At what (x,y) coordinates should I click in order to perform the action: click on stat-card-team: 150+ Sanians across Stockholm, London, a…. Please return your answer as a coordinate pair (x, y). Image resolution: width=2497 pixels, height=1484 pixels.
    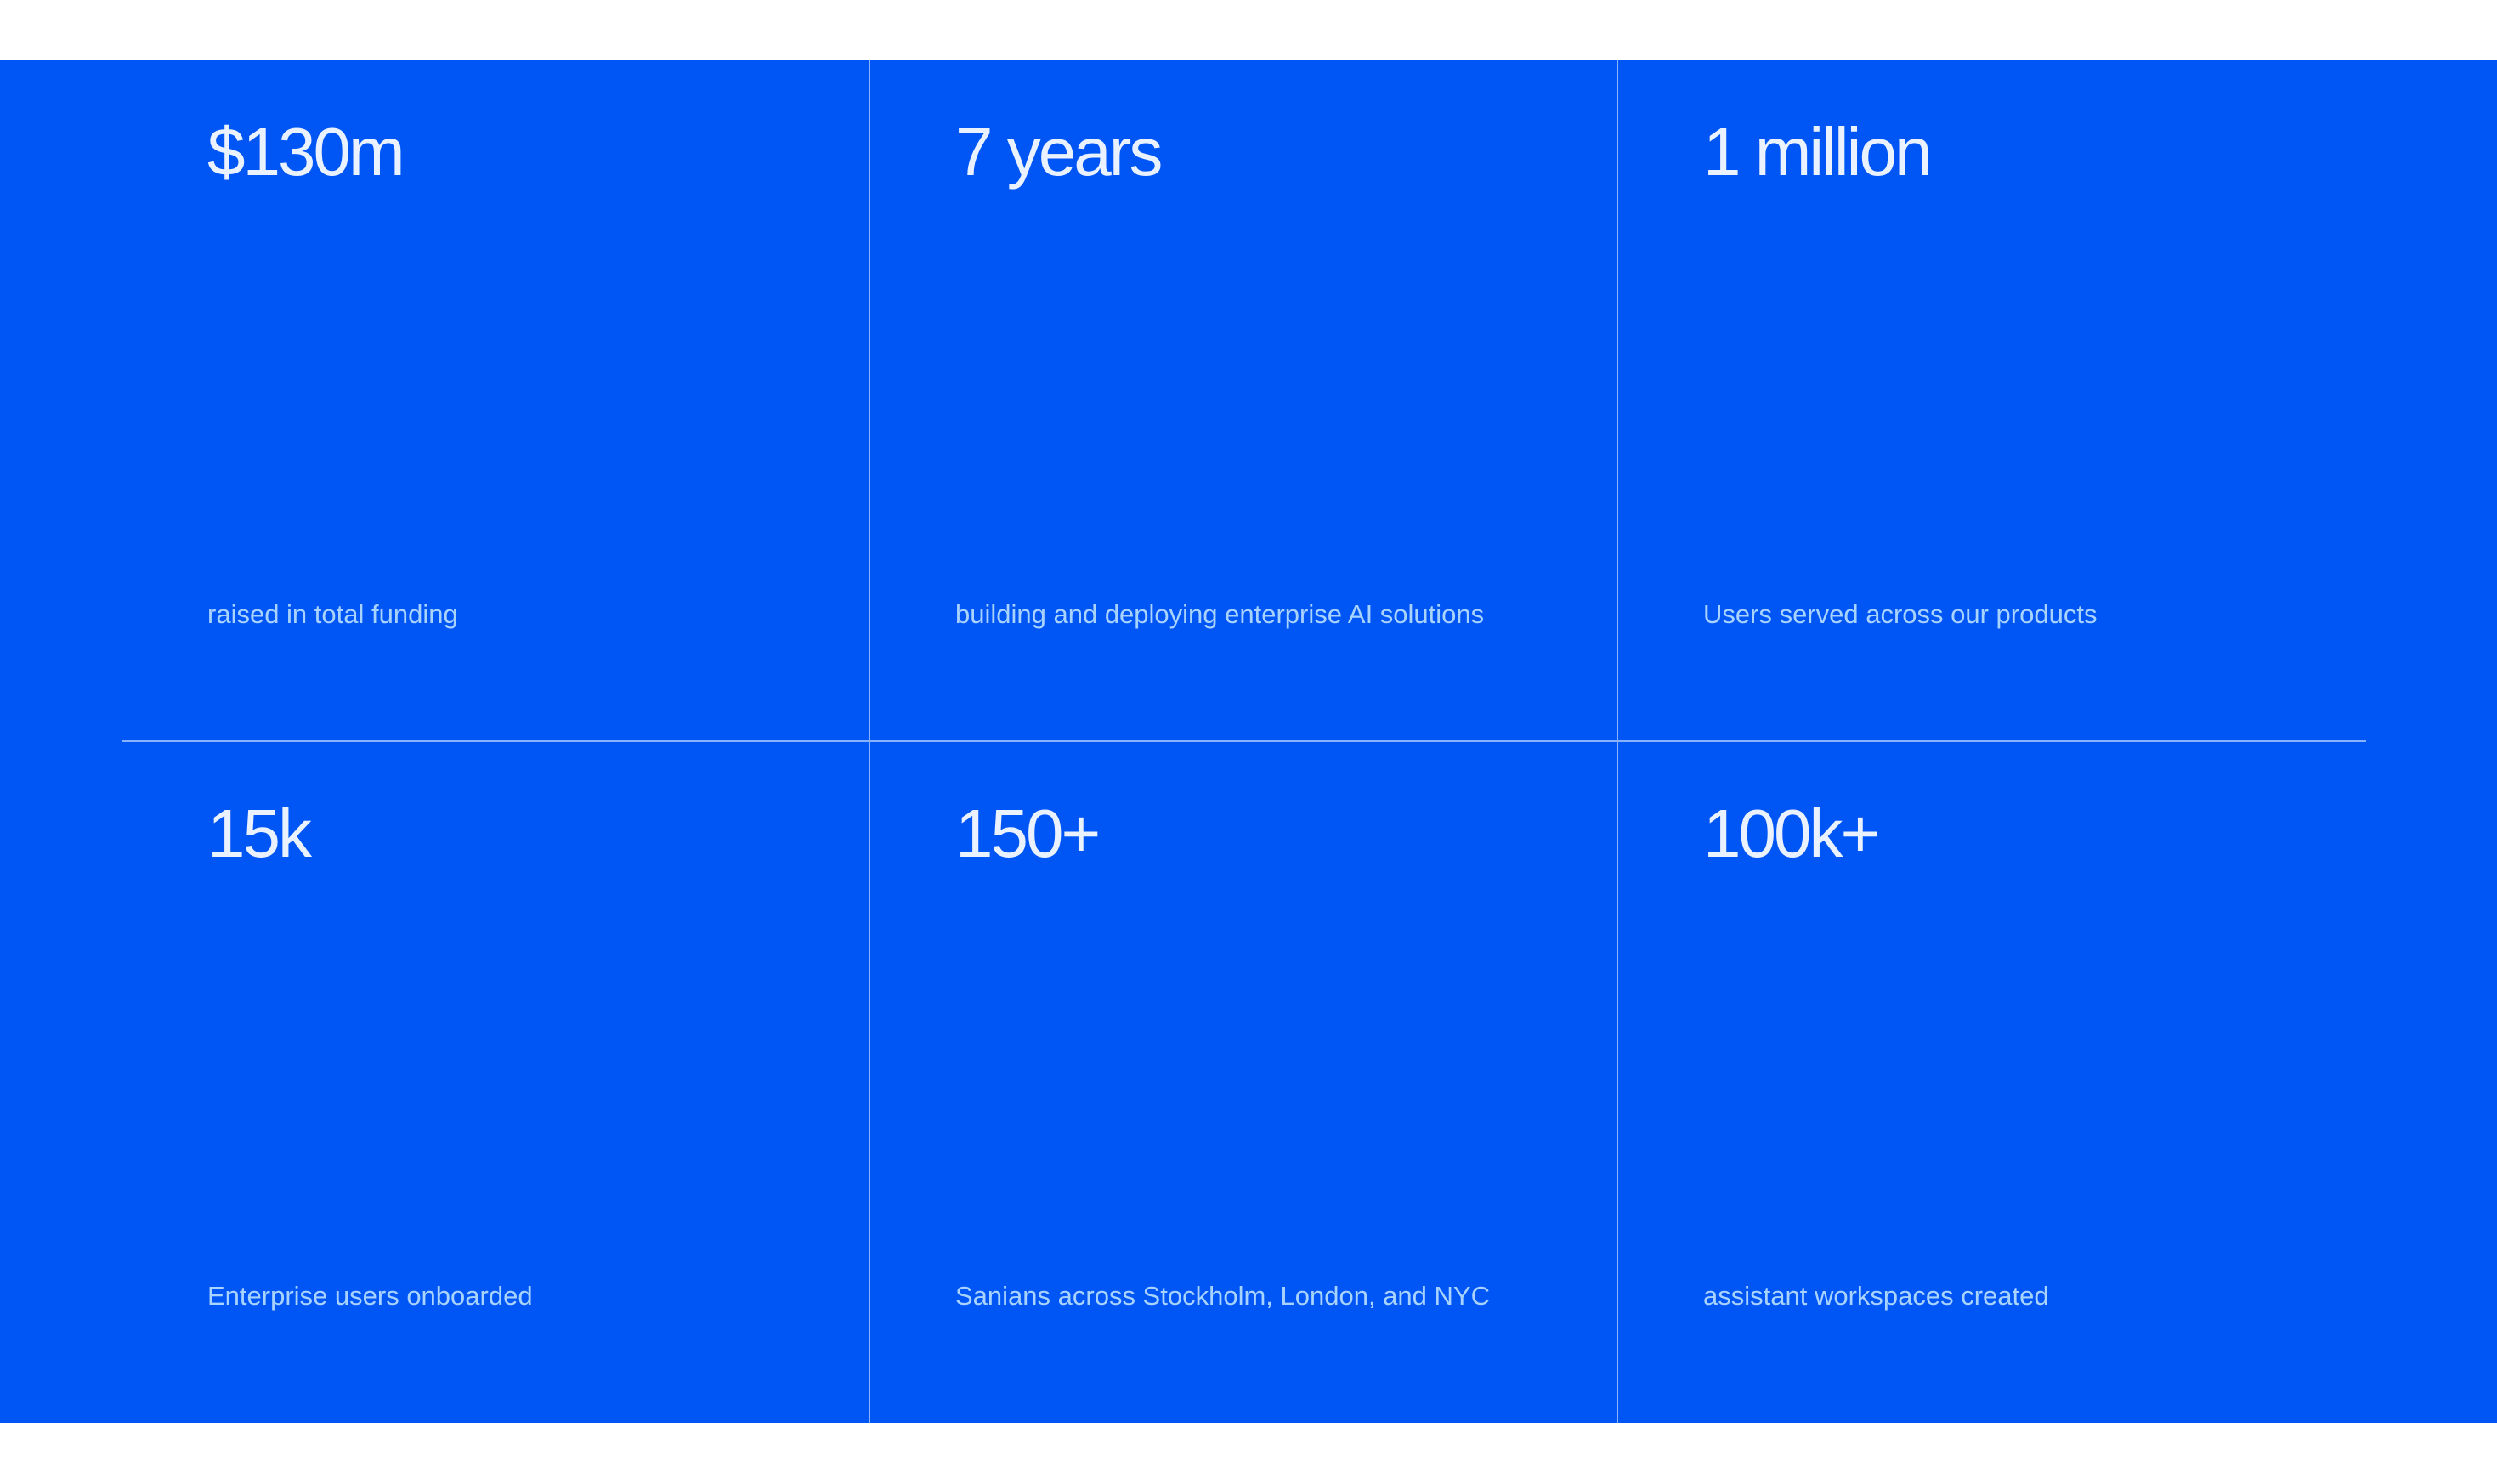
    Looking at the image, I should click on (1244, 1082).